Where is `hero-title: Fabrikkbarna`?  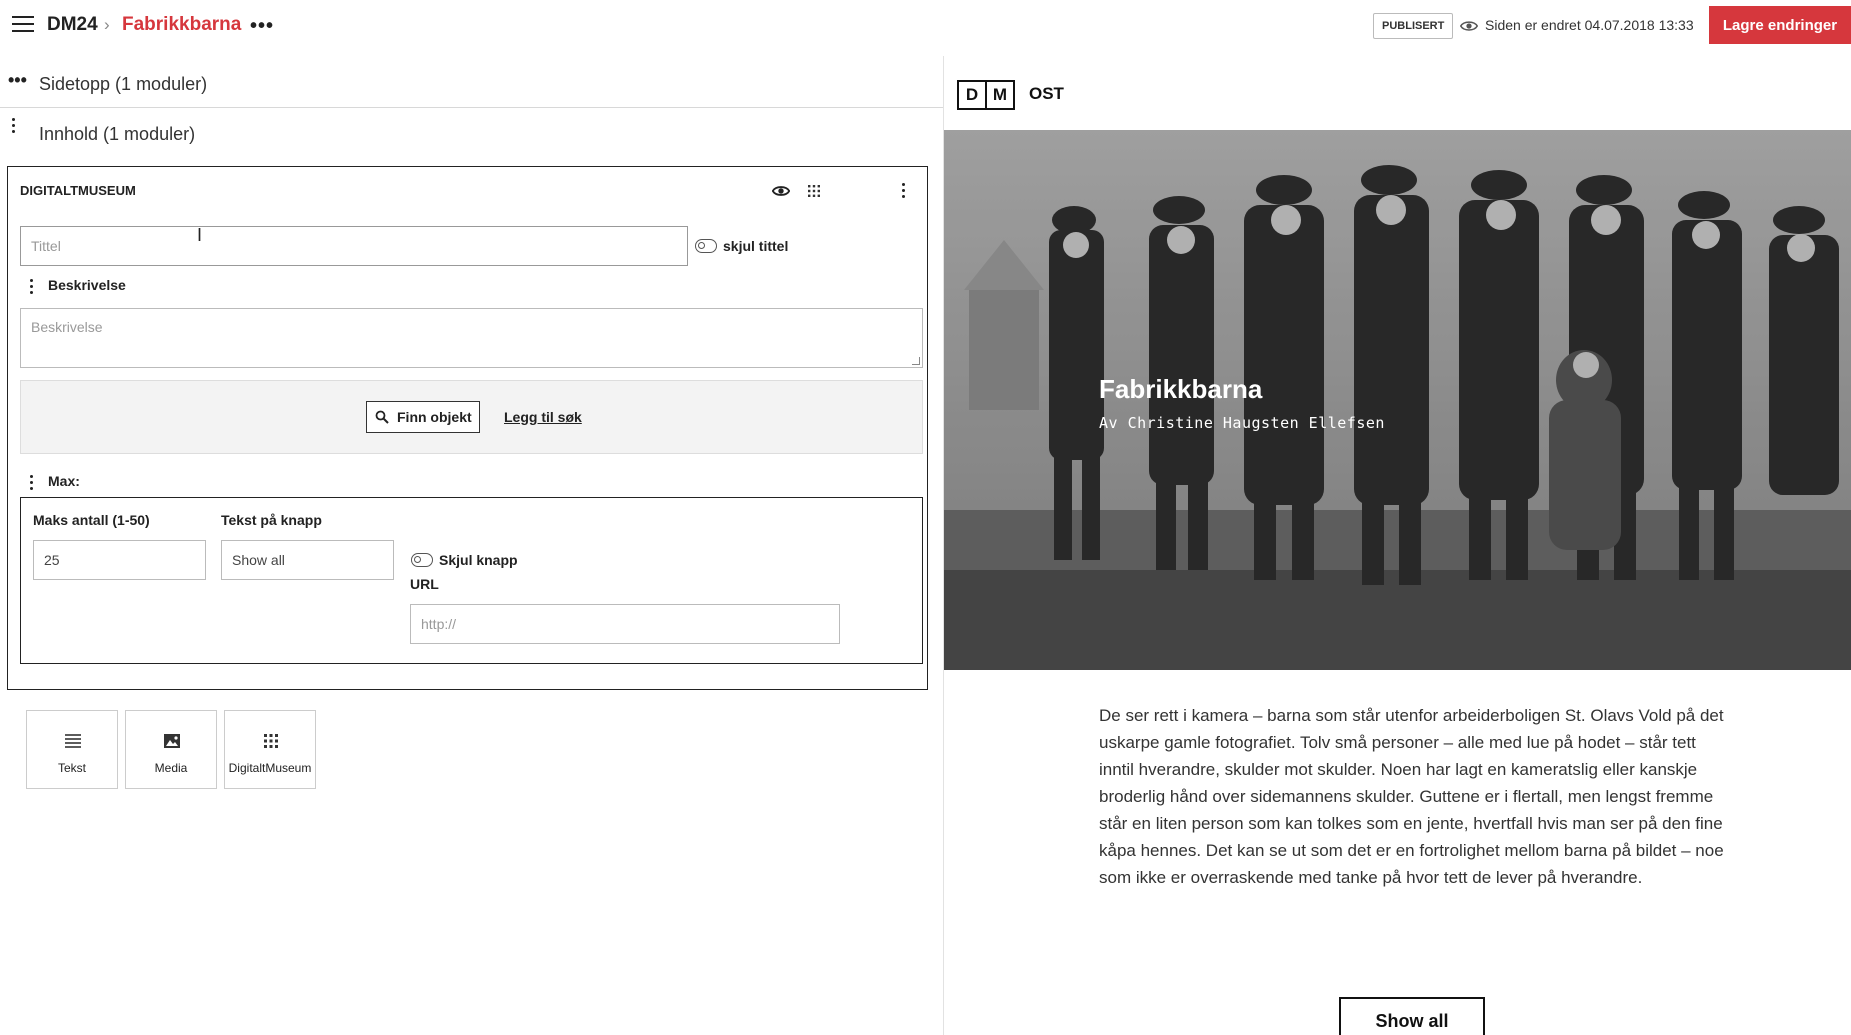 hero-title: Fabrikkbarna is located at coordinates (1181, 389).